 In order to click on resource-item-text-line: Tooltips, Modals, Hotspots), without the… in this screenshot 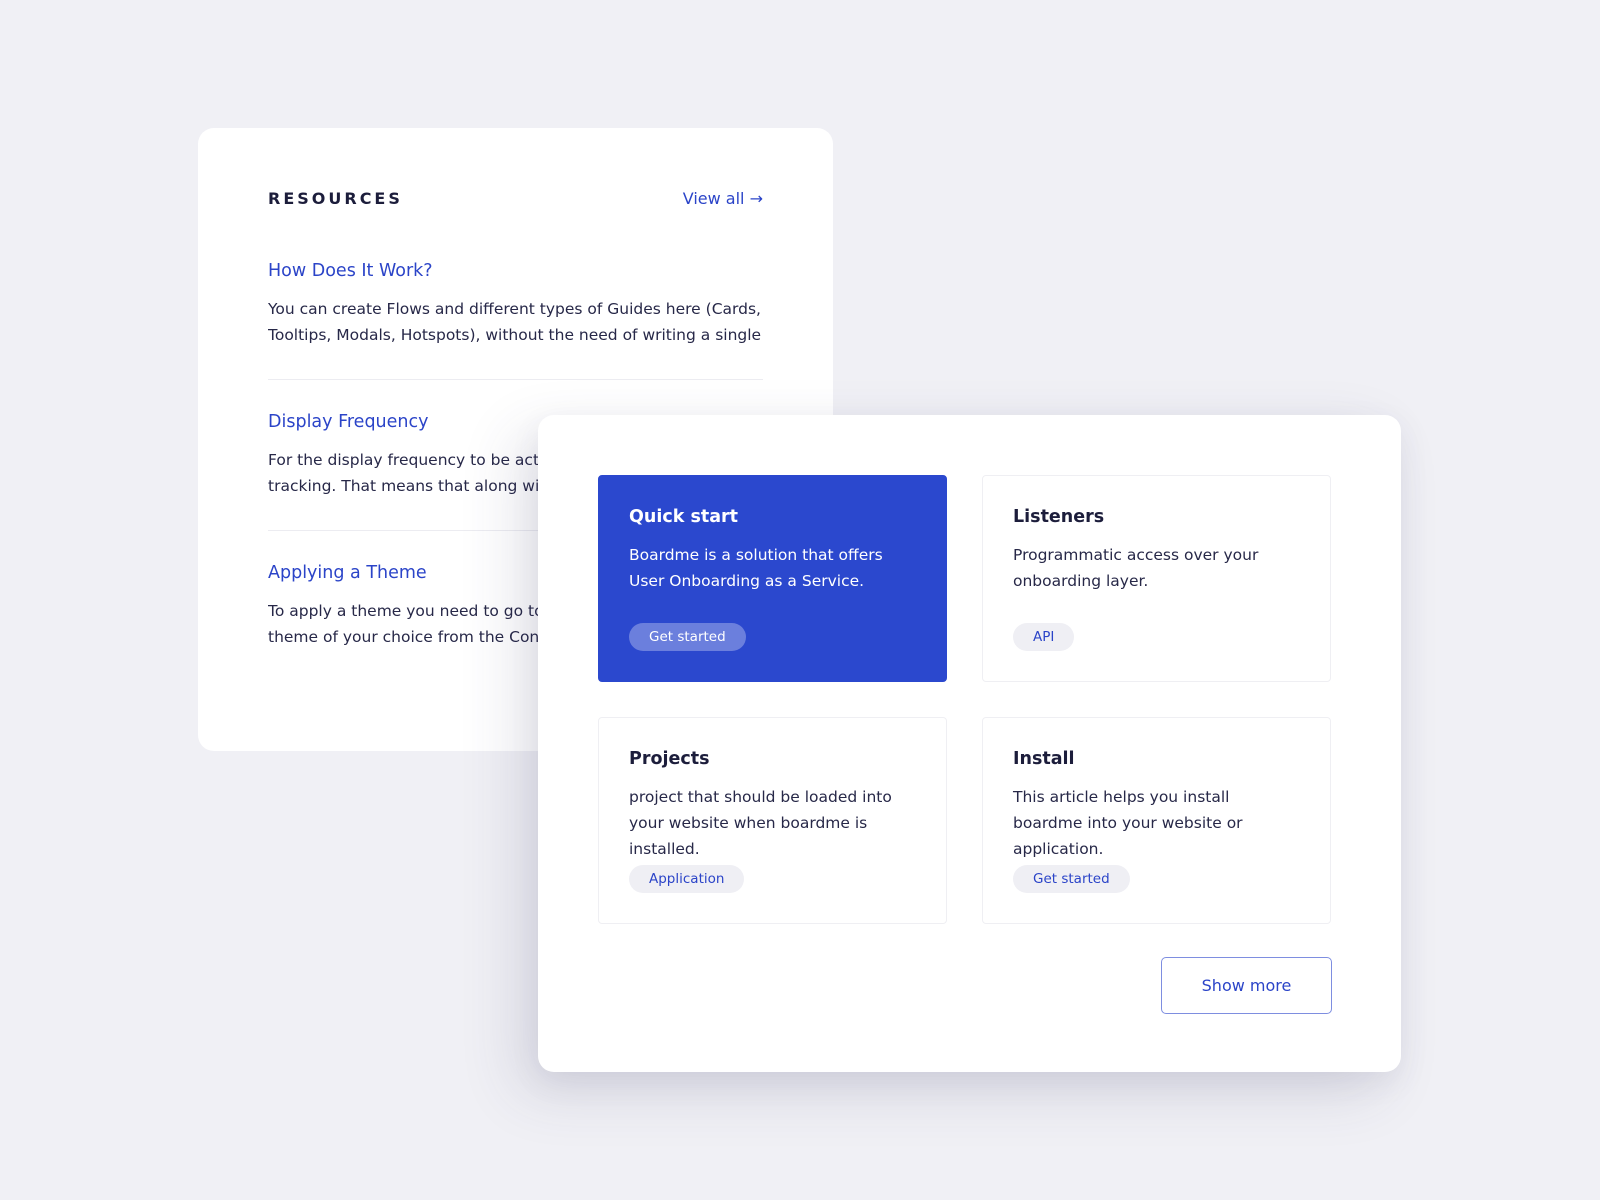, I will do `click(515, 335)`.